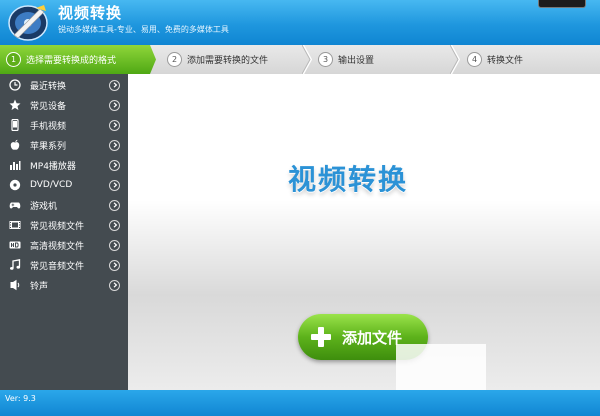 The width and height of the screenshot is (600, 416). What do you see at coordinates (372, 338) in the screenshot?
I see `add-file-button-label: 添加文件` at bounding box center [372, 338].